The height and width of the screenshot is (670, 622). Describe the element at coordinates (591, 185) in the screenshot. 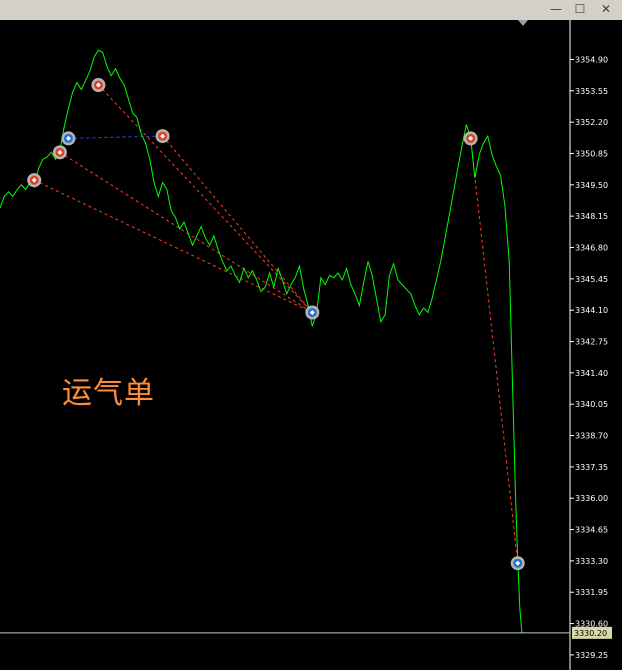

I see `tick-label: 3349.50` at that location.